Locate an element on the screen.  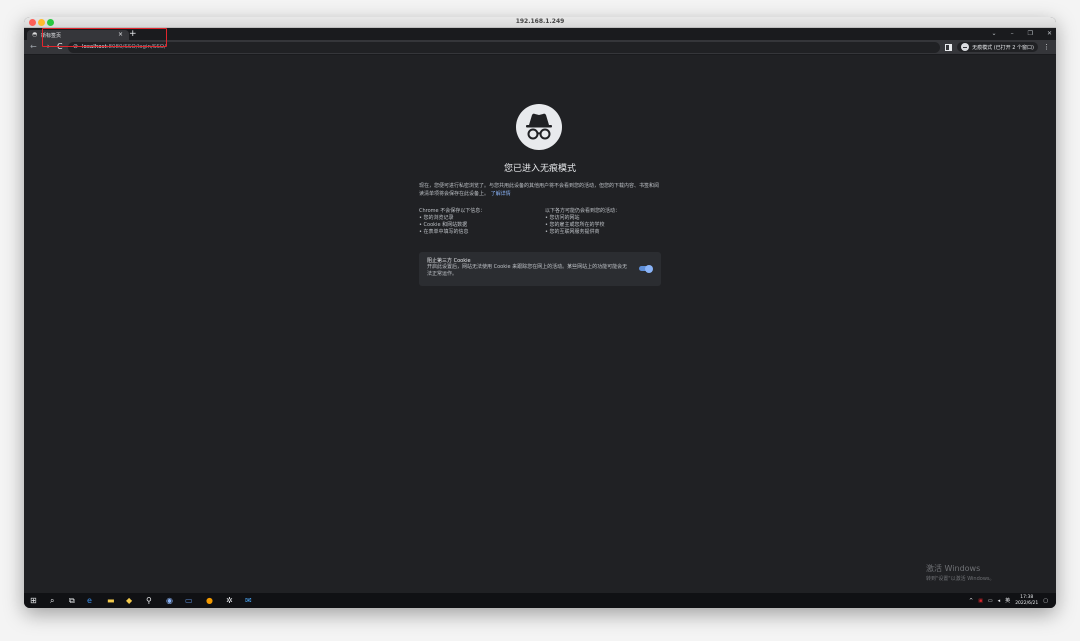
list-item: 您的浏览记录 is located at coordinates (479, 218).